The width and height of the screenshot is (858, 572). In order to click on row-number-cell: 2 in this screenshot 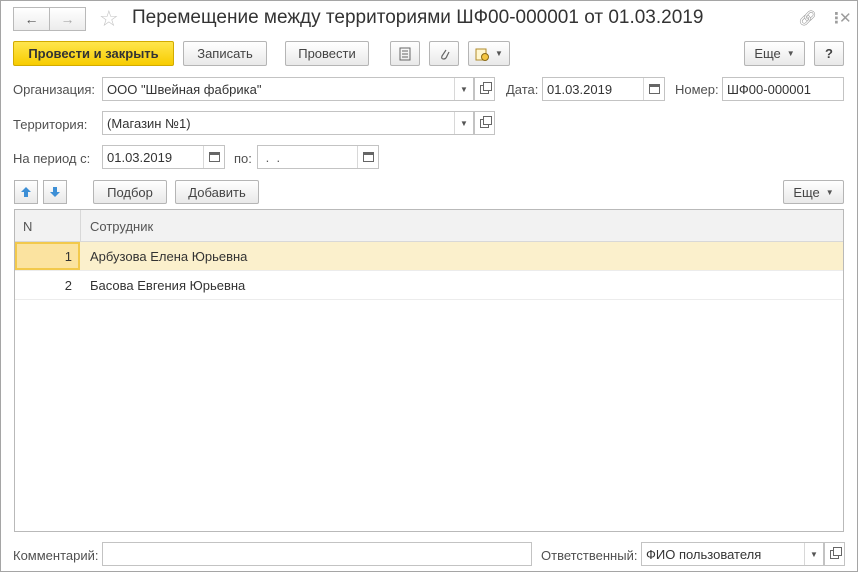, I will do `click(47, 285)`.